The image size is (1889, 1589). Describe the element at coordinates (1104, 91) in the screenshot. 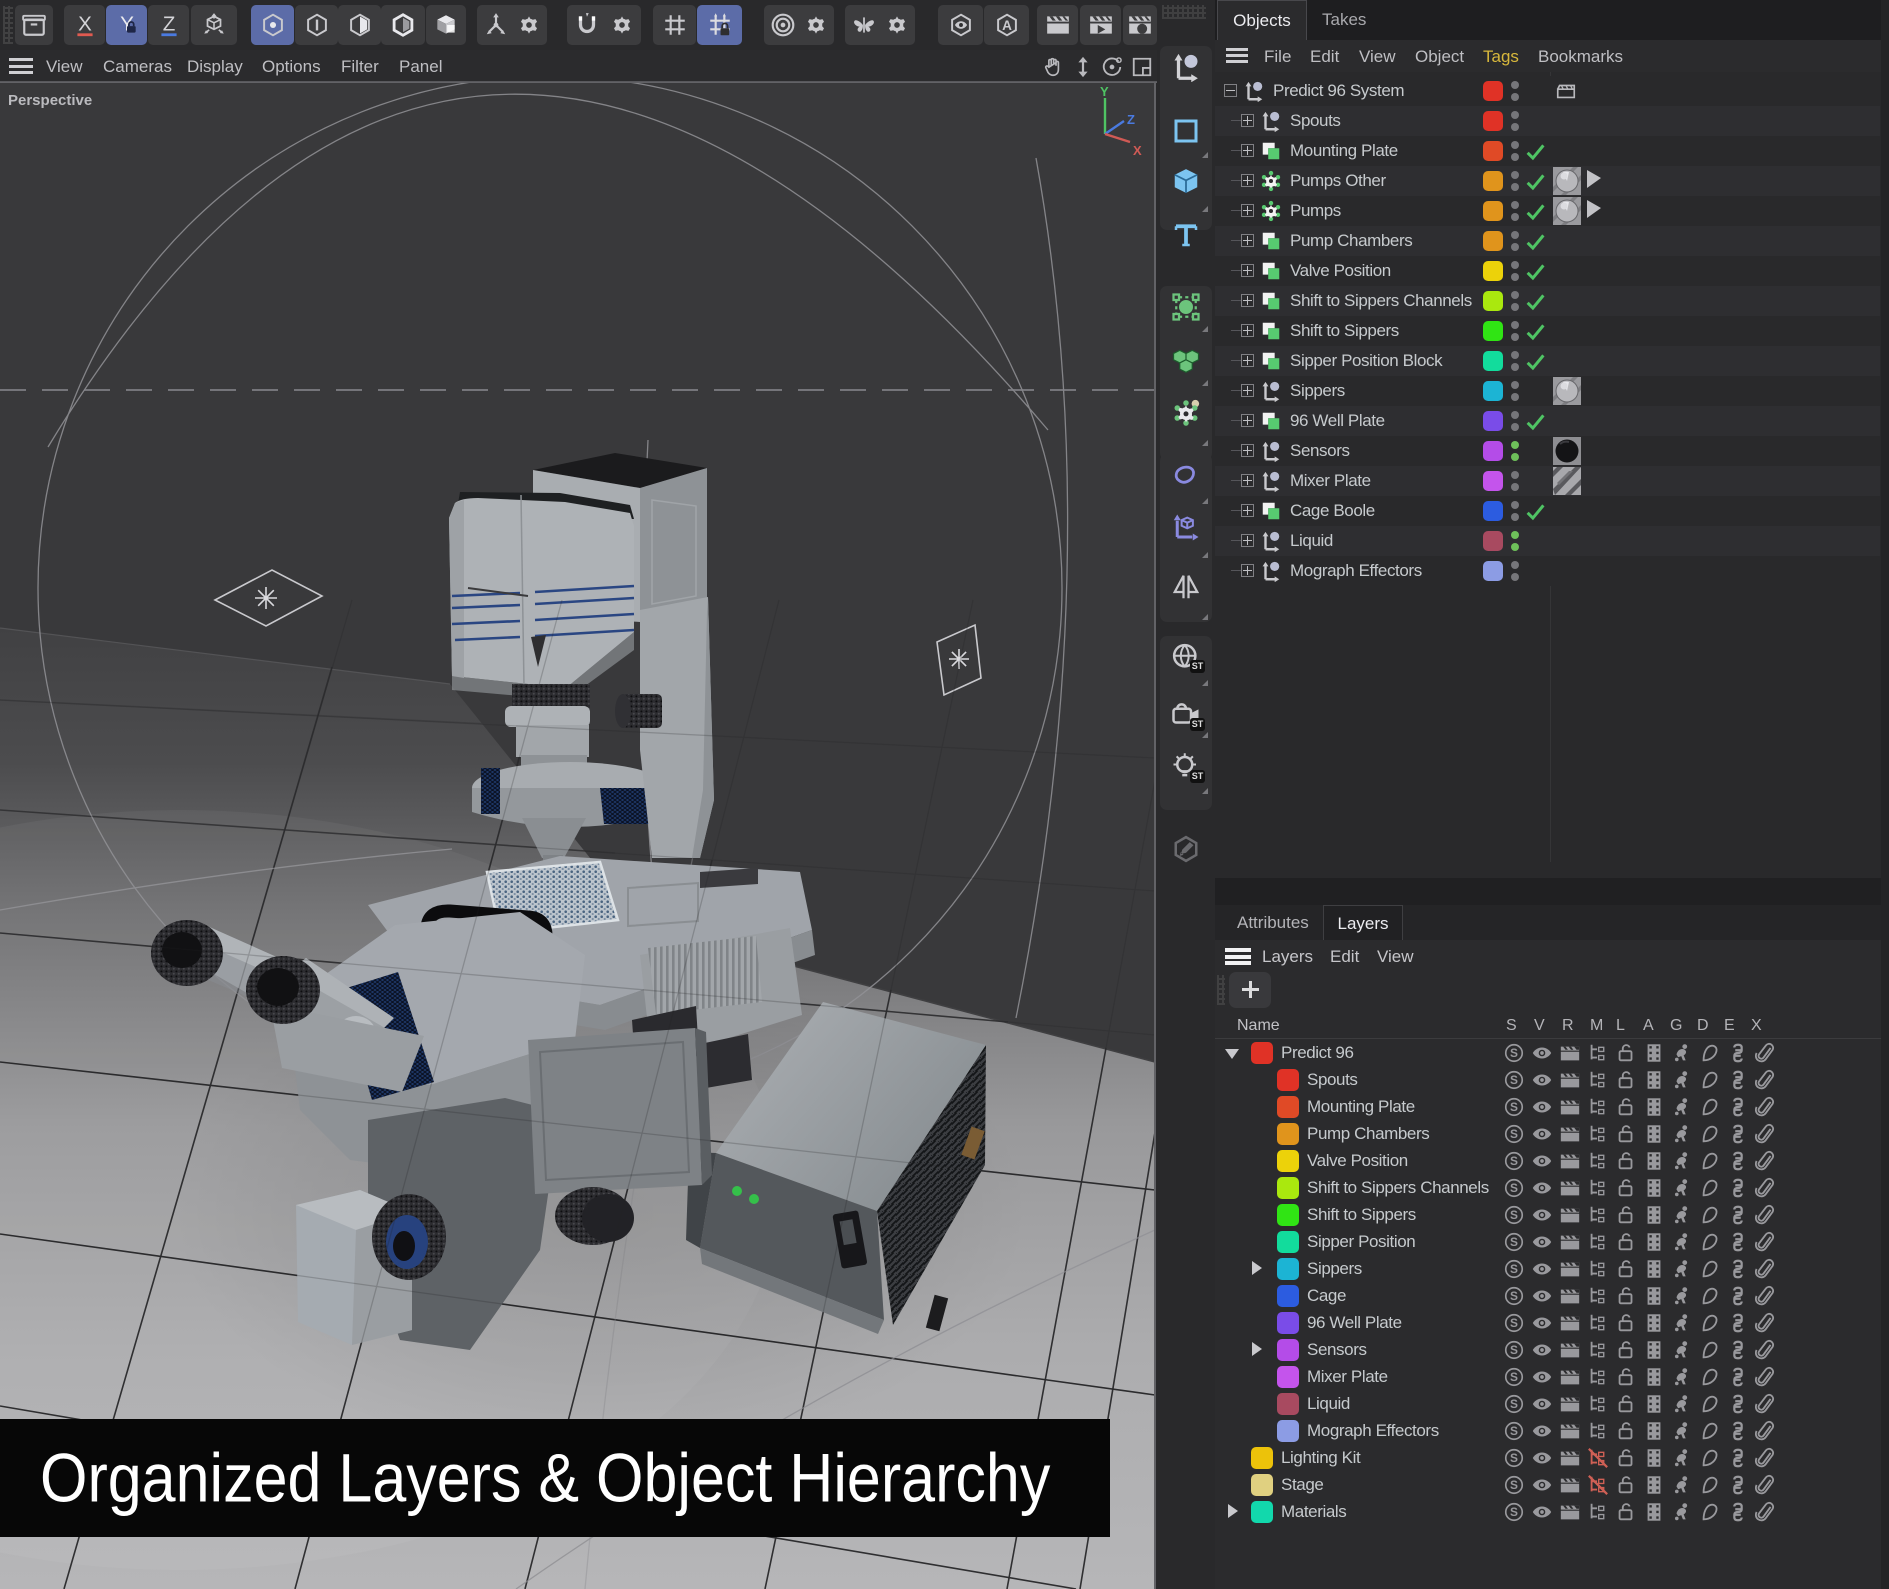

I see `svg-text: Y` at that location.